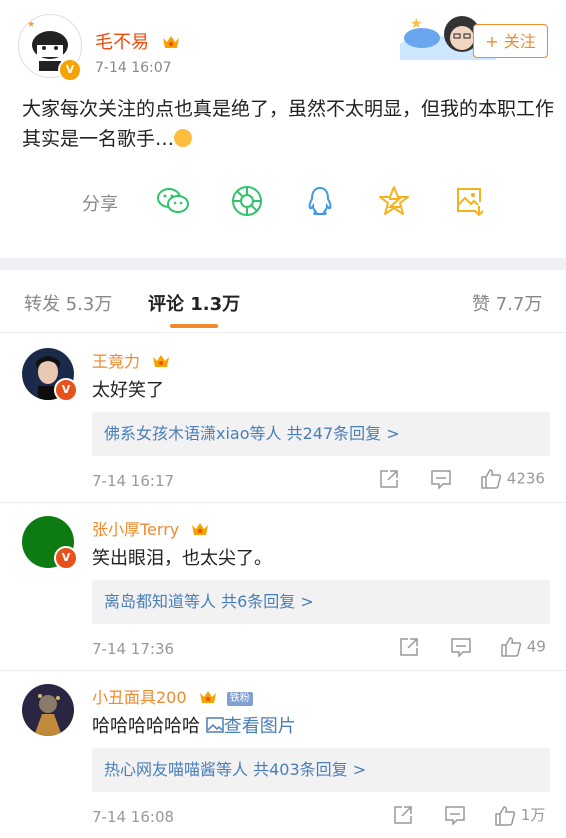 Image resolution: width=566 pixels, height=838 pixels. Describe the element at coordinates (320, 201) in the screenshot. I see `qq-icon` at that location.